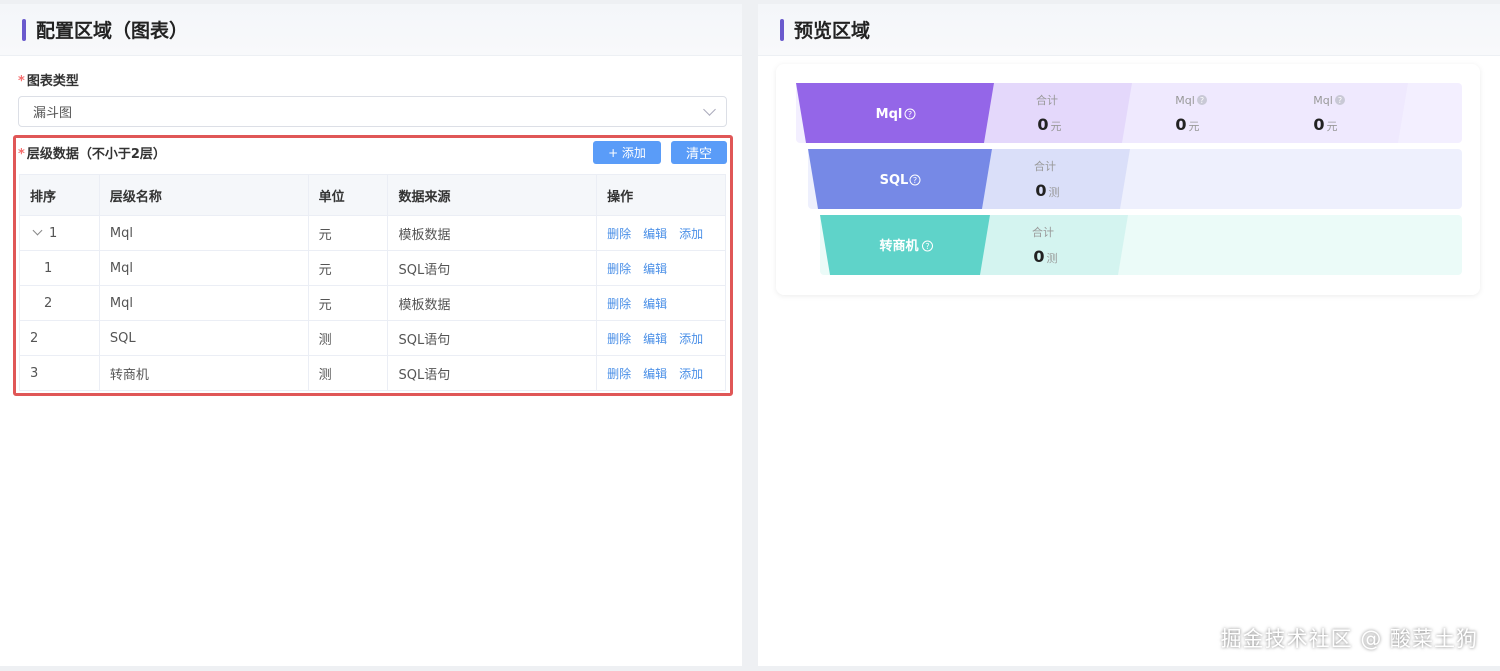 This screenshot has width=1500, height=671. I want to click on chart-type-select: 漏斗图, so click(372, 111).